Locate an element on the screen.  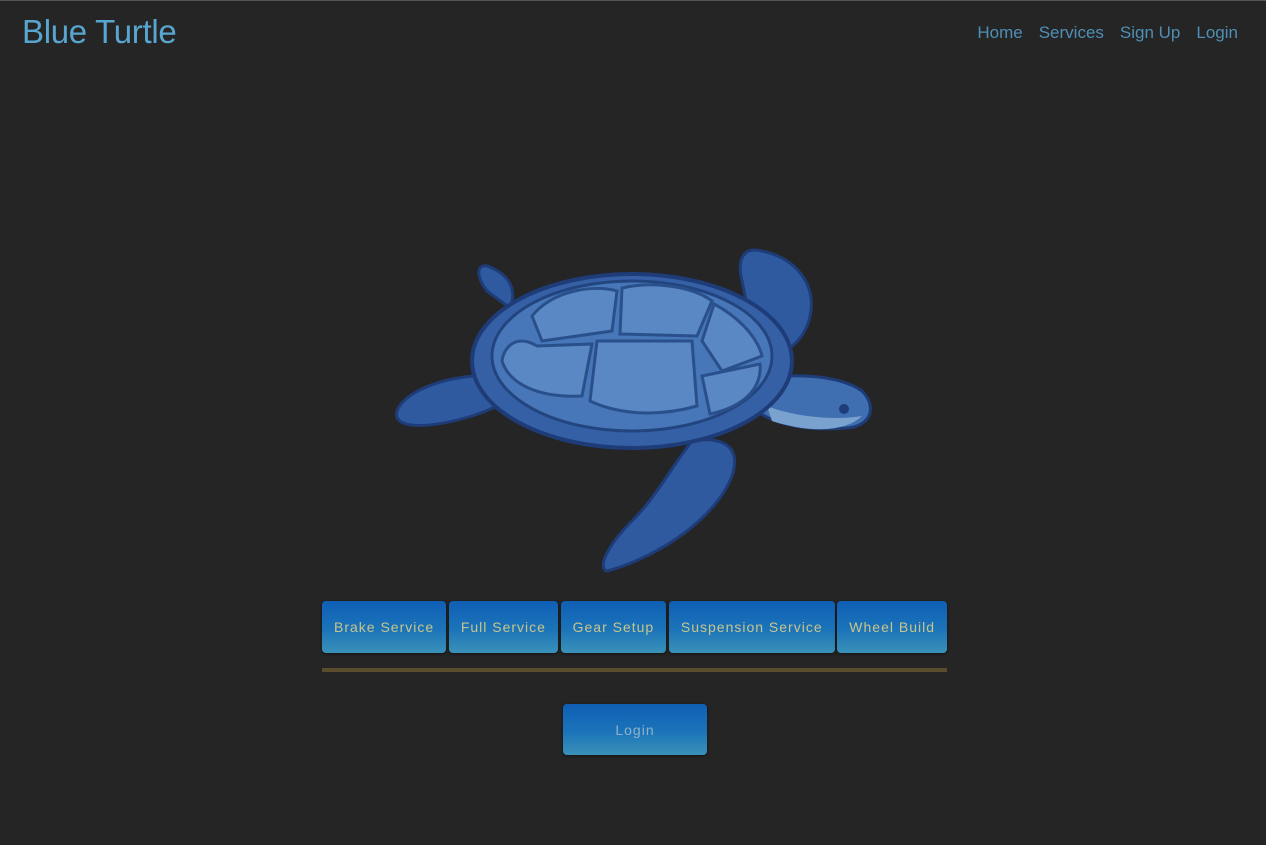
nav-link-login: Login is located at coordinates (1217, 33).